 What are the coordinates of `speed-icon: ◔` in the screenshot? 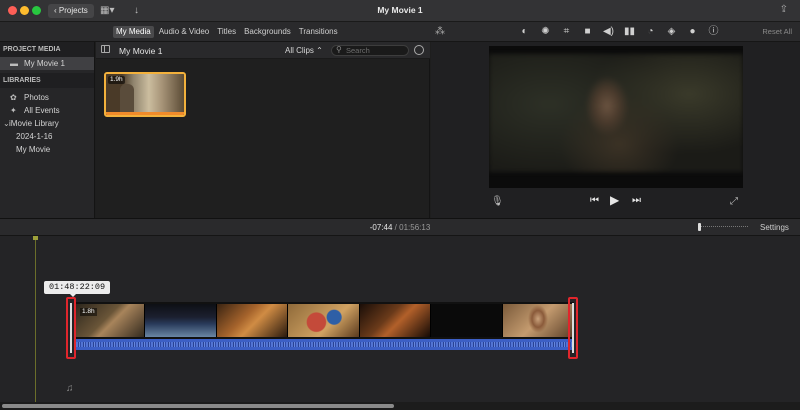 It's located at (650, 32).